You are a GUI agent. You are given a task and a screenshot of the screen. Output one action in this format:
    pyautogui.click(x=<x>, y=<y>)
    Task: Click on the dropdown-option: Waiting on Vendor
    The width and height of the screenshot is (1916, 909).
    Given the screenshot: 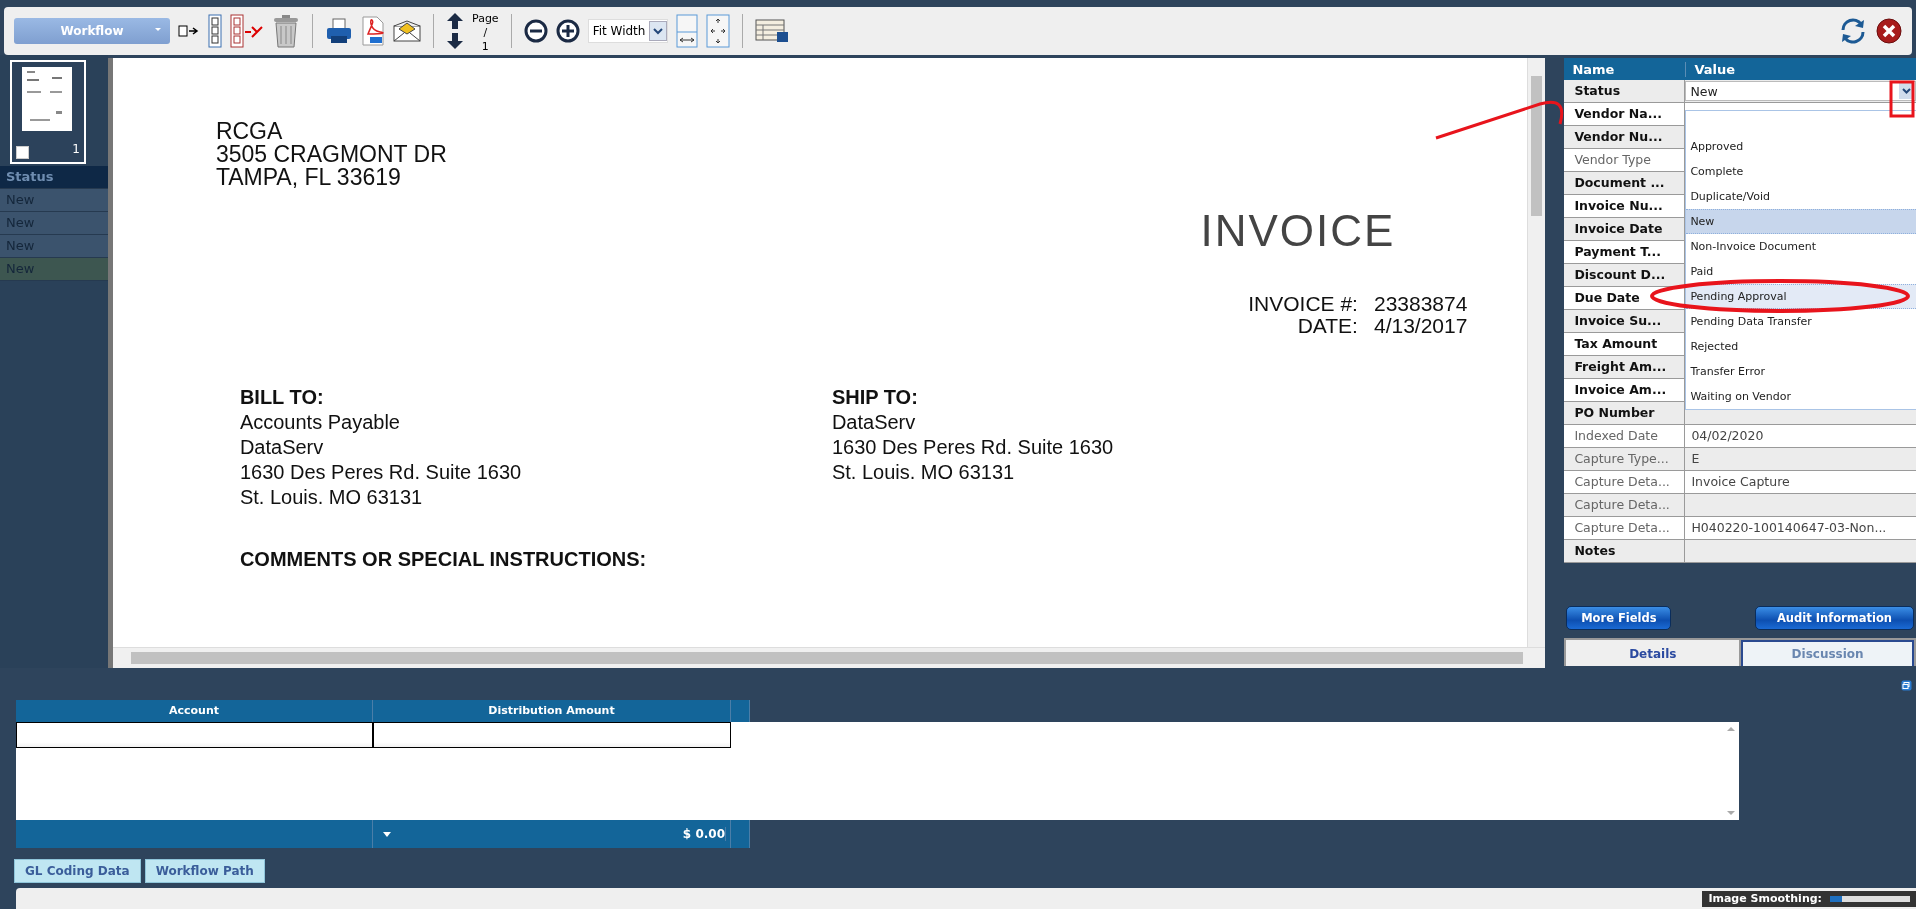 What is the action you would take?
    pyautogui.click(x=1801, y=396)
    